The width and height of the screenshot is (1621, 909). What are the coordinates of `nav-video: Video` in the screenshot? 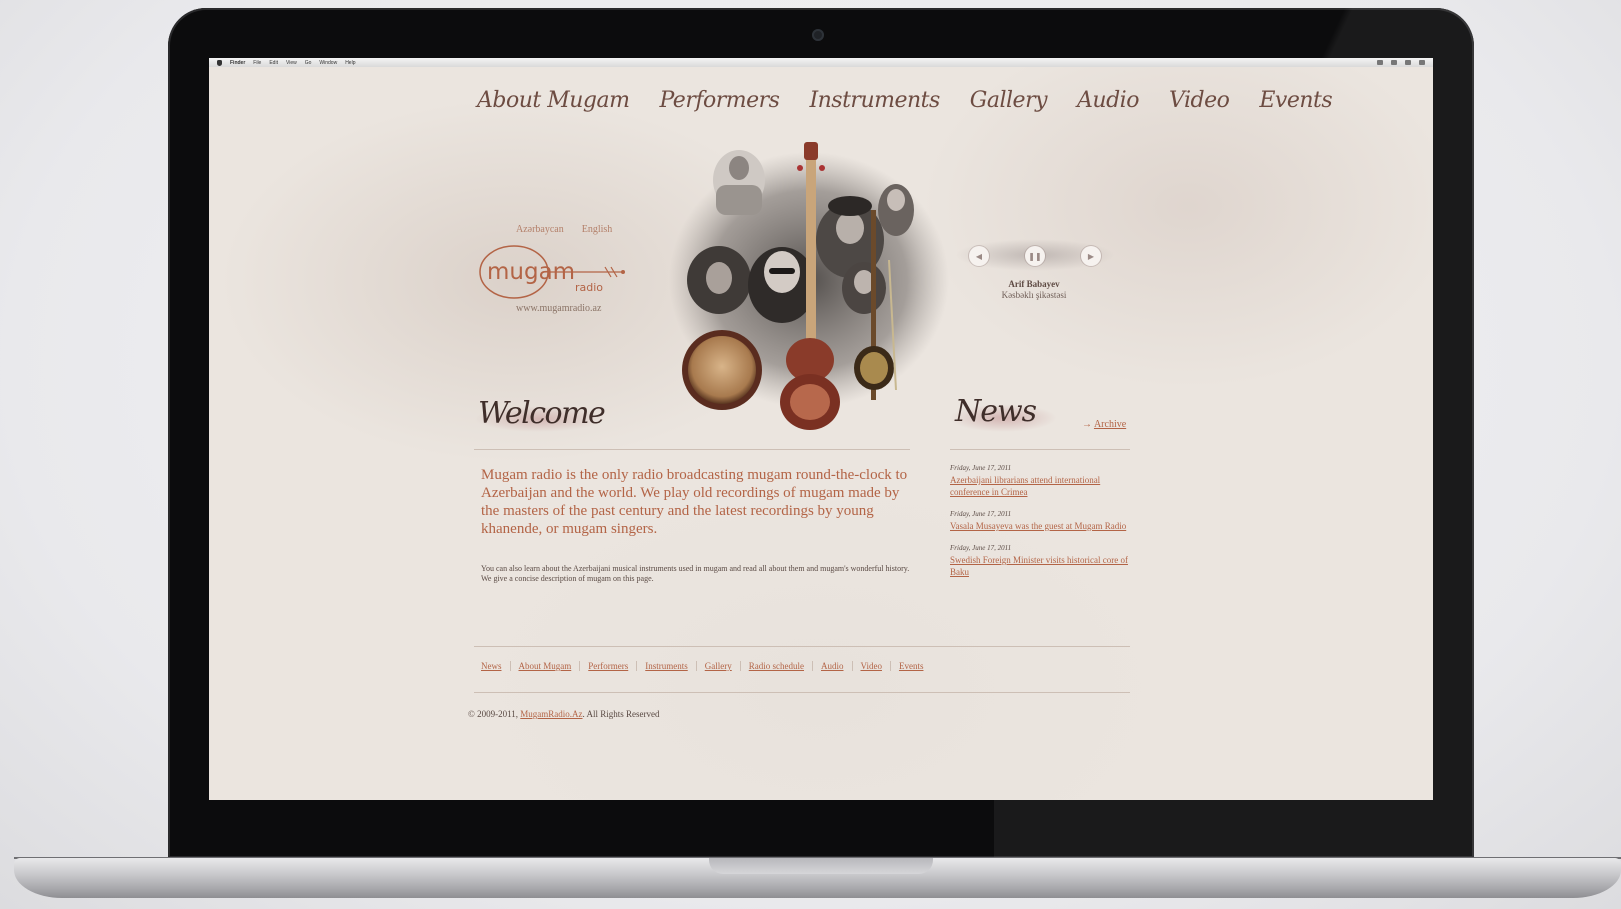 It's located at (1199, 100).